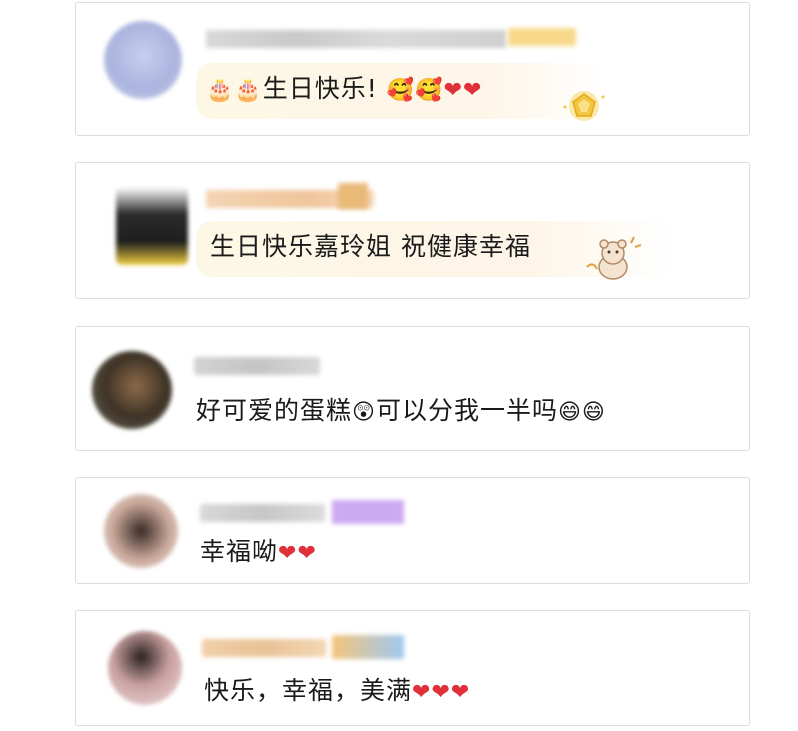 This screenshot has height=731, width=798. What do you see at coordinates (320, 88) in the screenshot?
I see `comment-message: 生日快乐!` at bounding box center [320, 88].